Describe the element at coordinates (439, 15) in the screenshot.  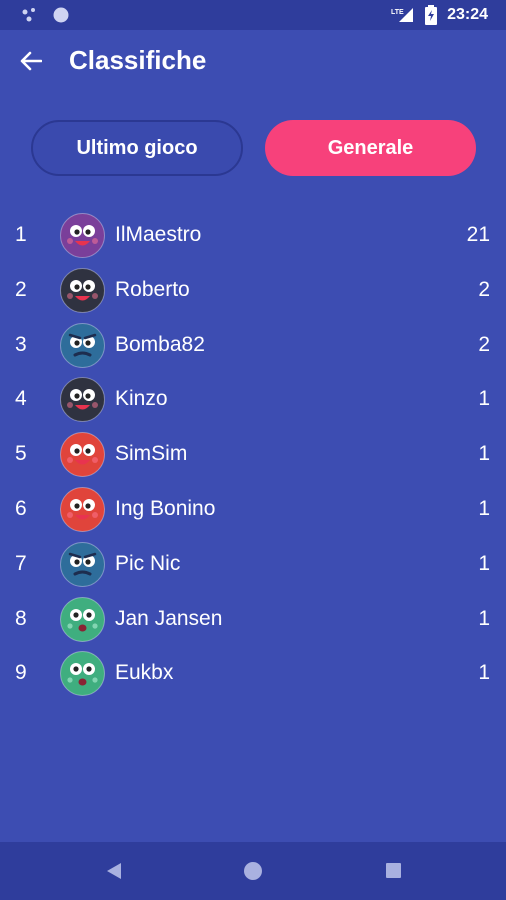
I see `status-right-icons: LTE 23:24` at that location.